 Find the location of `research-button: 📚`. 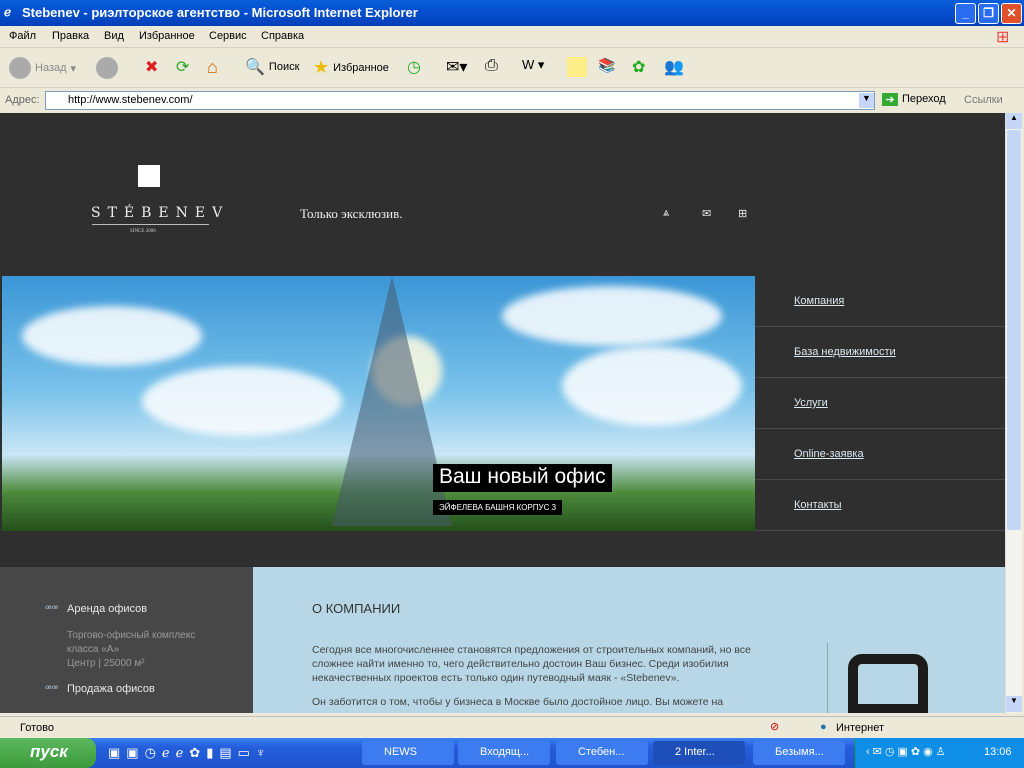

research-button: 📚 is located at coordinates (606, 65).